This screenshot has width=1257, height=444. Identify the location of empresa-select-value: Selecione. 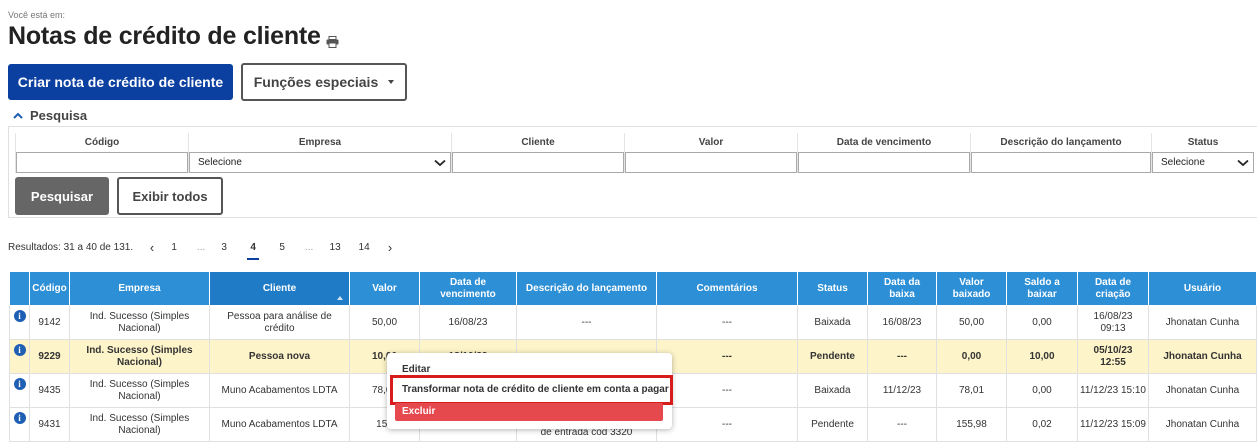
(220, 162).